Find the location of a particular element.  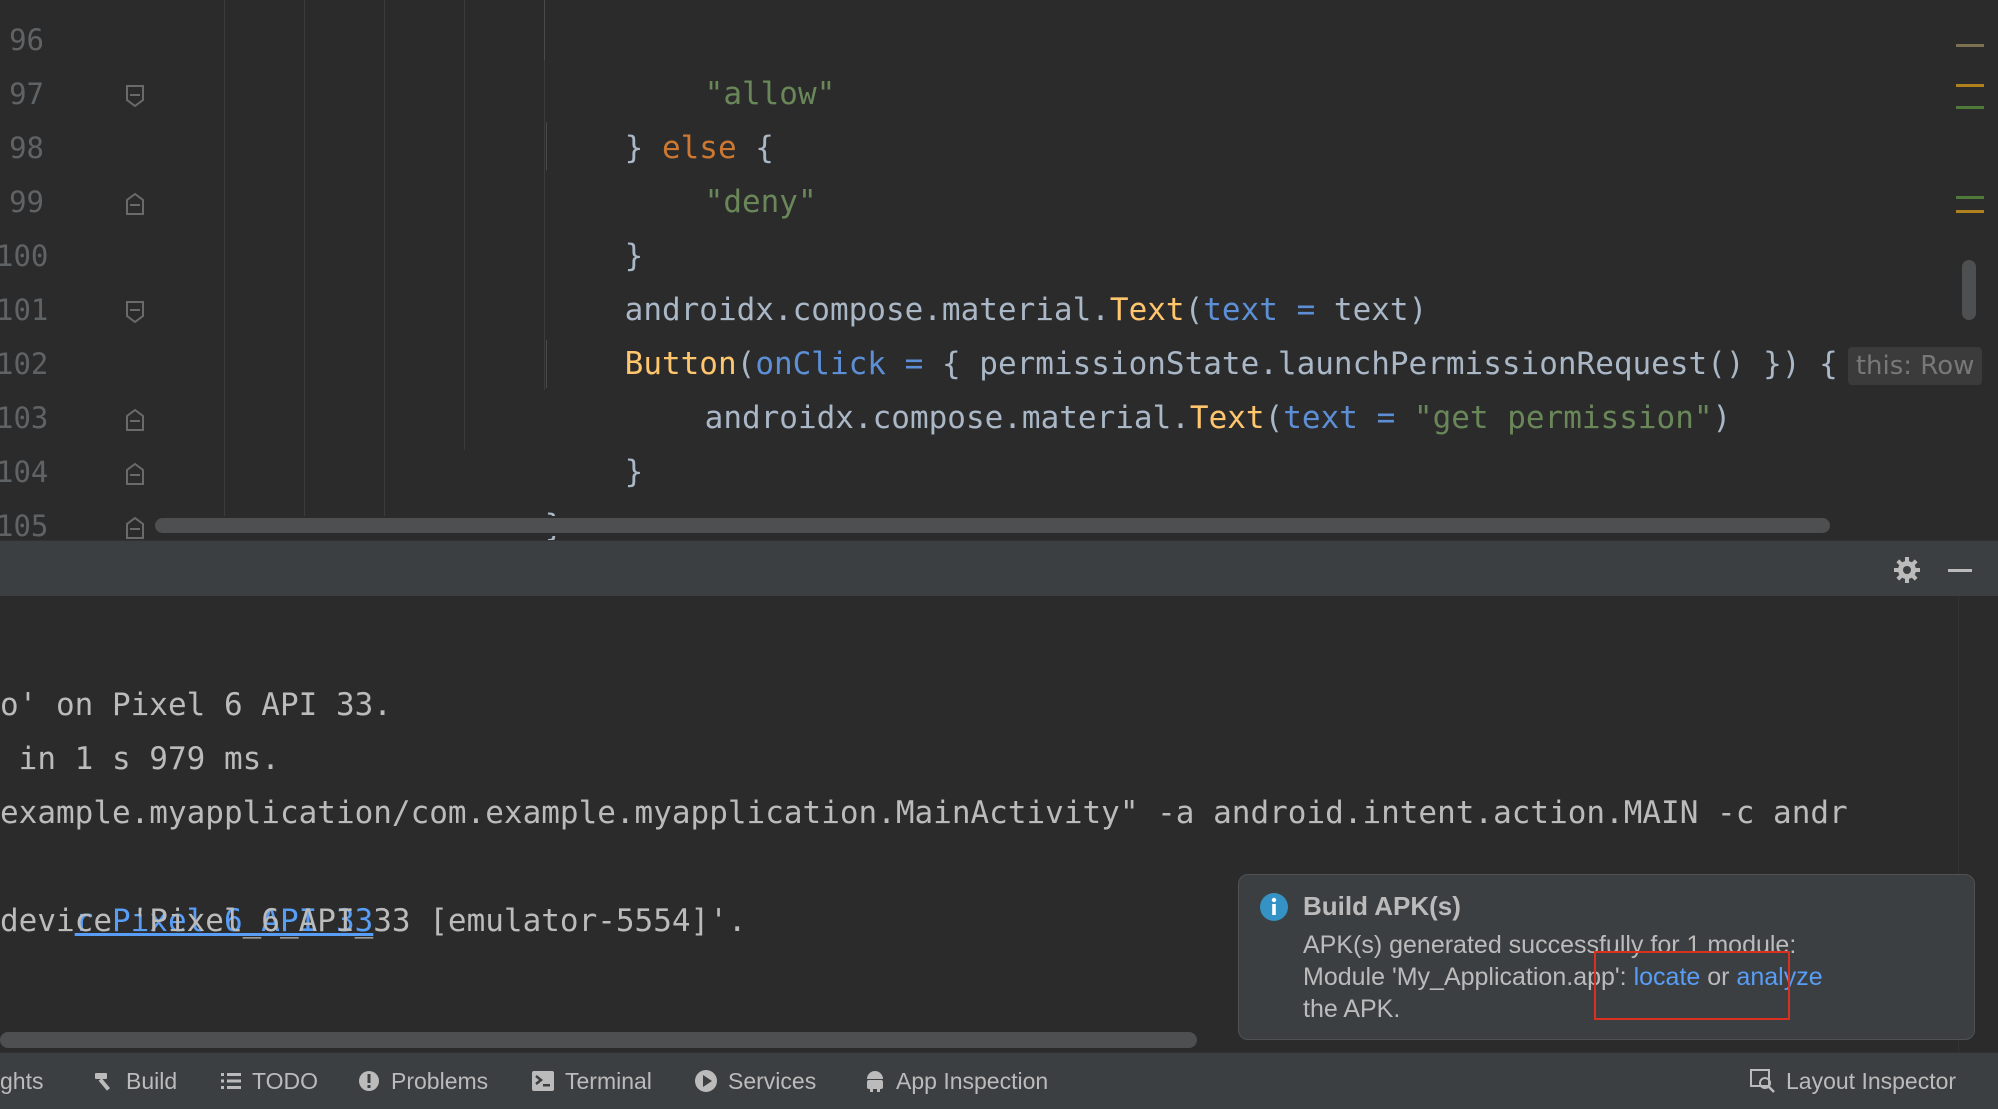

list-icon is located at coordinates (231, 1081).